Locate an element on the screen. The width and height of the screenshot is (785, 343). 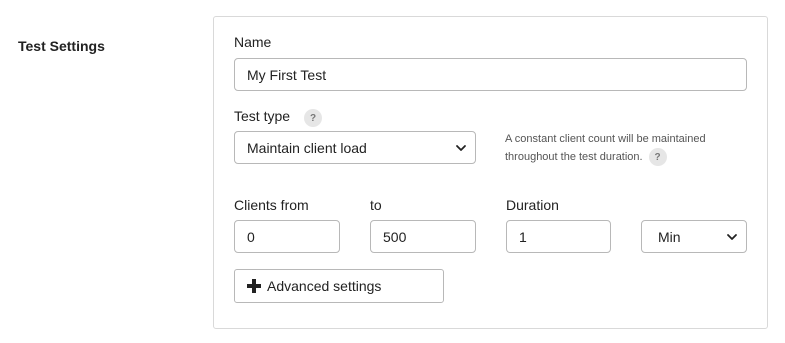
clients-from-input: 0 is located at coordinates (287, 236).